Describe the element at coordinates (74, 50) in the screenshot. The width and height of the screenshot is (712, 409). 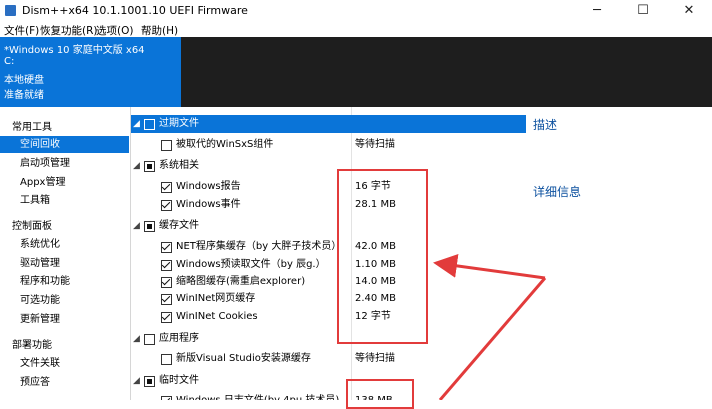
I see `session-os: *Windows 10 家庭中文版 x64` at that location.